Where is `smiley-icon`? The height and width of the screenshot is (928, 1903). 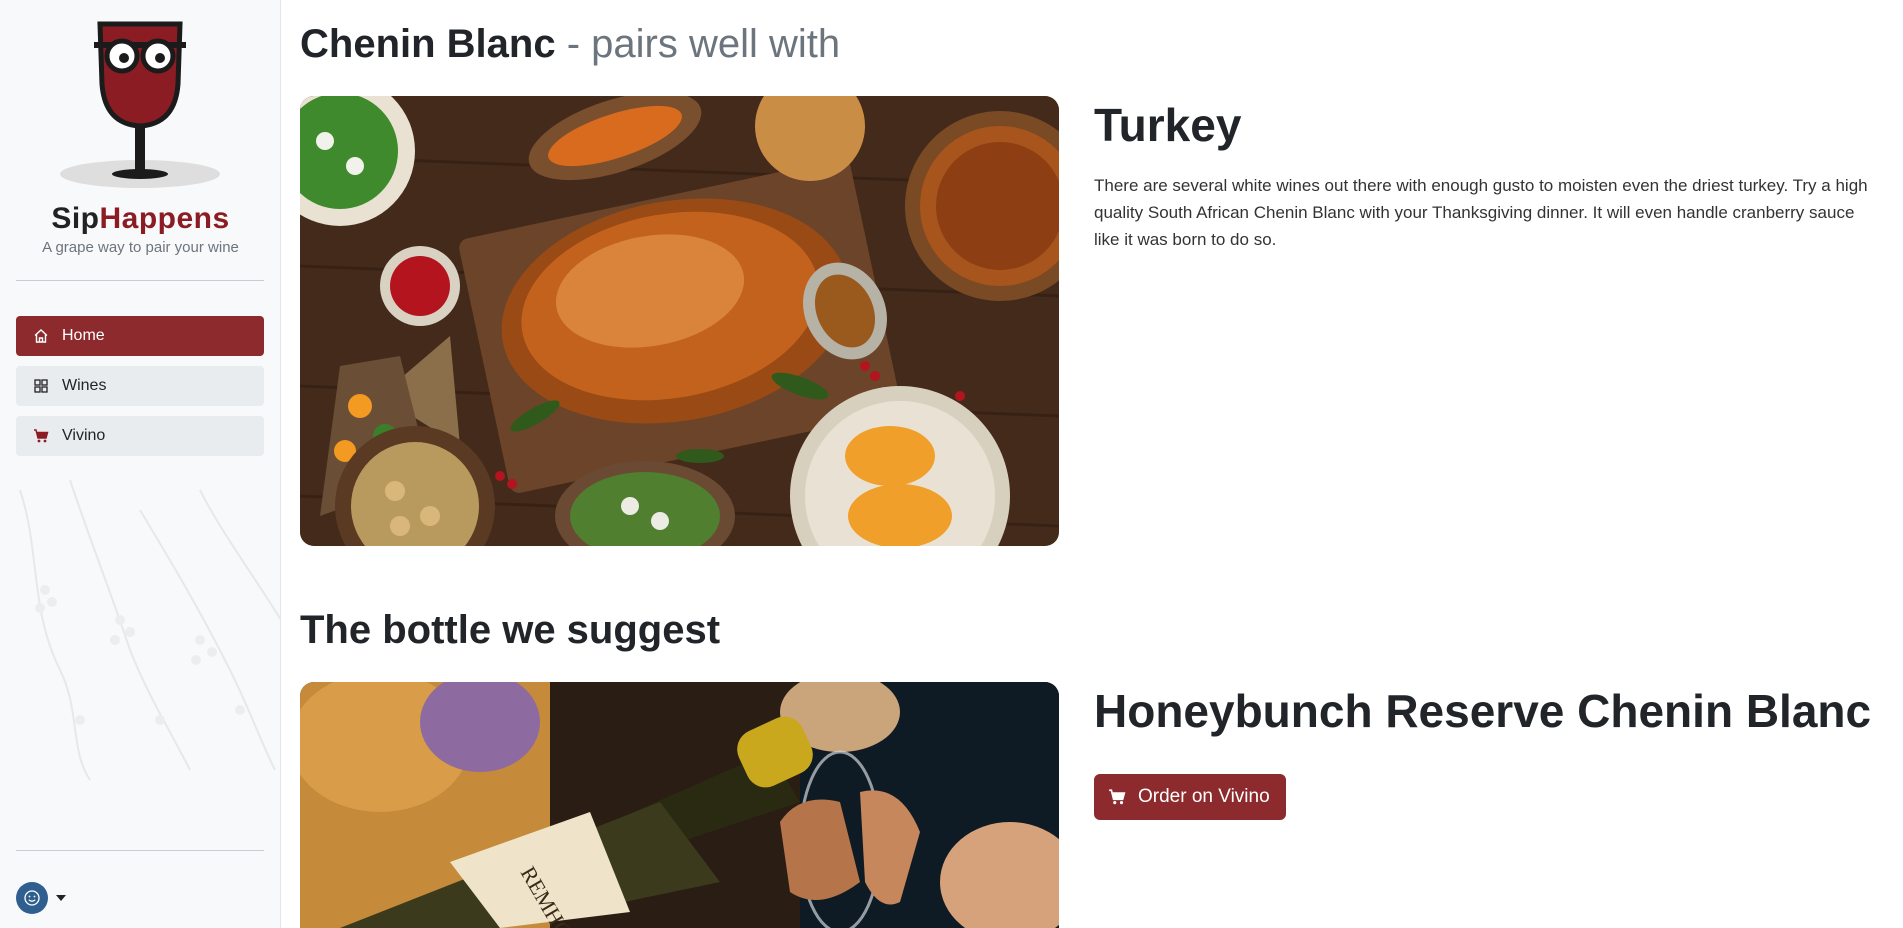
smiley-icon is located at coordinates (32, 898).